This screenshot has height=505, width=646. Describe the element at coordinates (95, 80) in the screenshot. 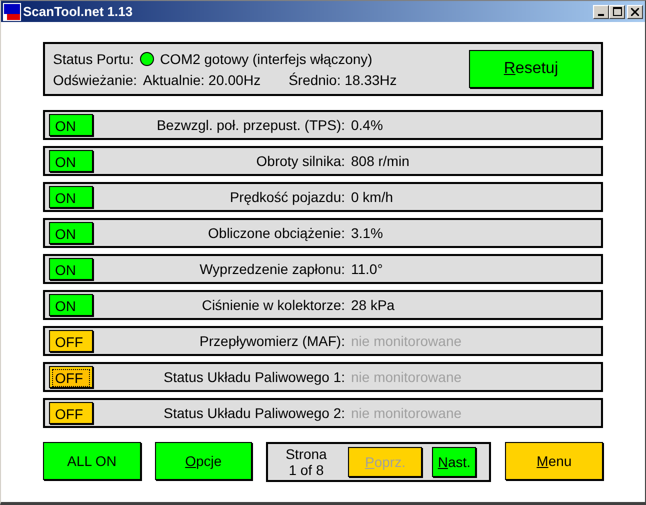

I see `refresh-label: Odświeżanie:` at that location.